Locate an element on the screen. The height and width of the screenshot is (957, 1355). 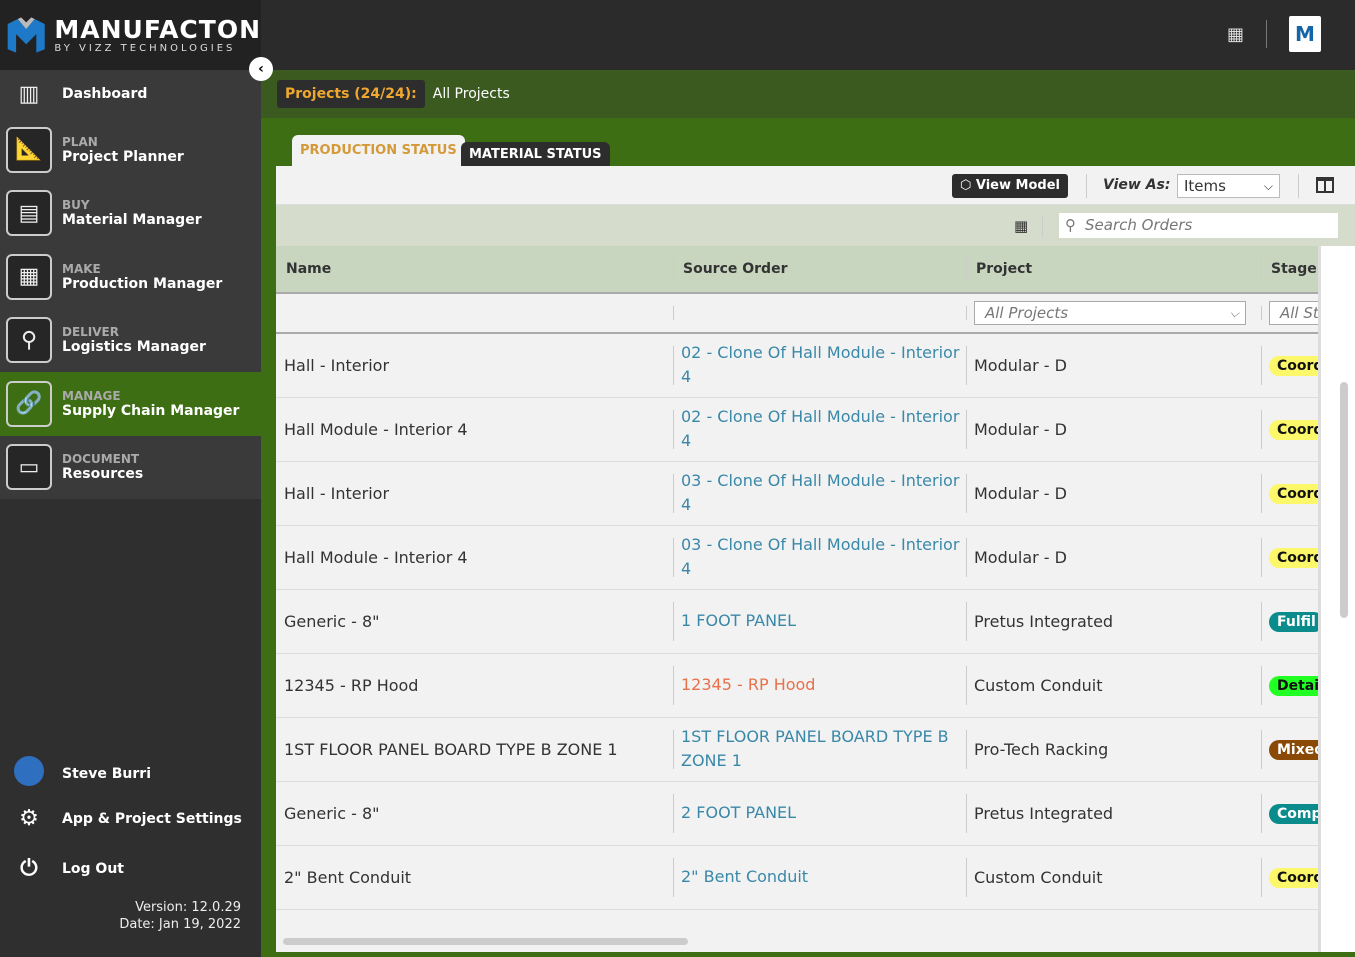
stage-filter-select: All St is located at coordinates (1294, 313).